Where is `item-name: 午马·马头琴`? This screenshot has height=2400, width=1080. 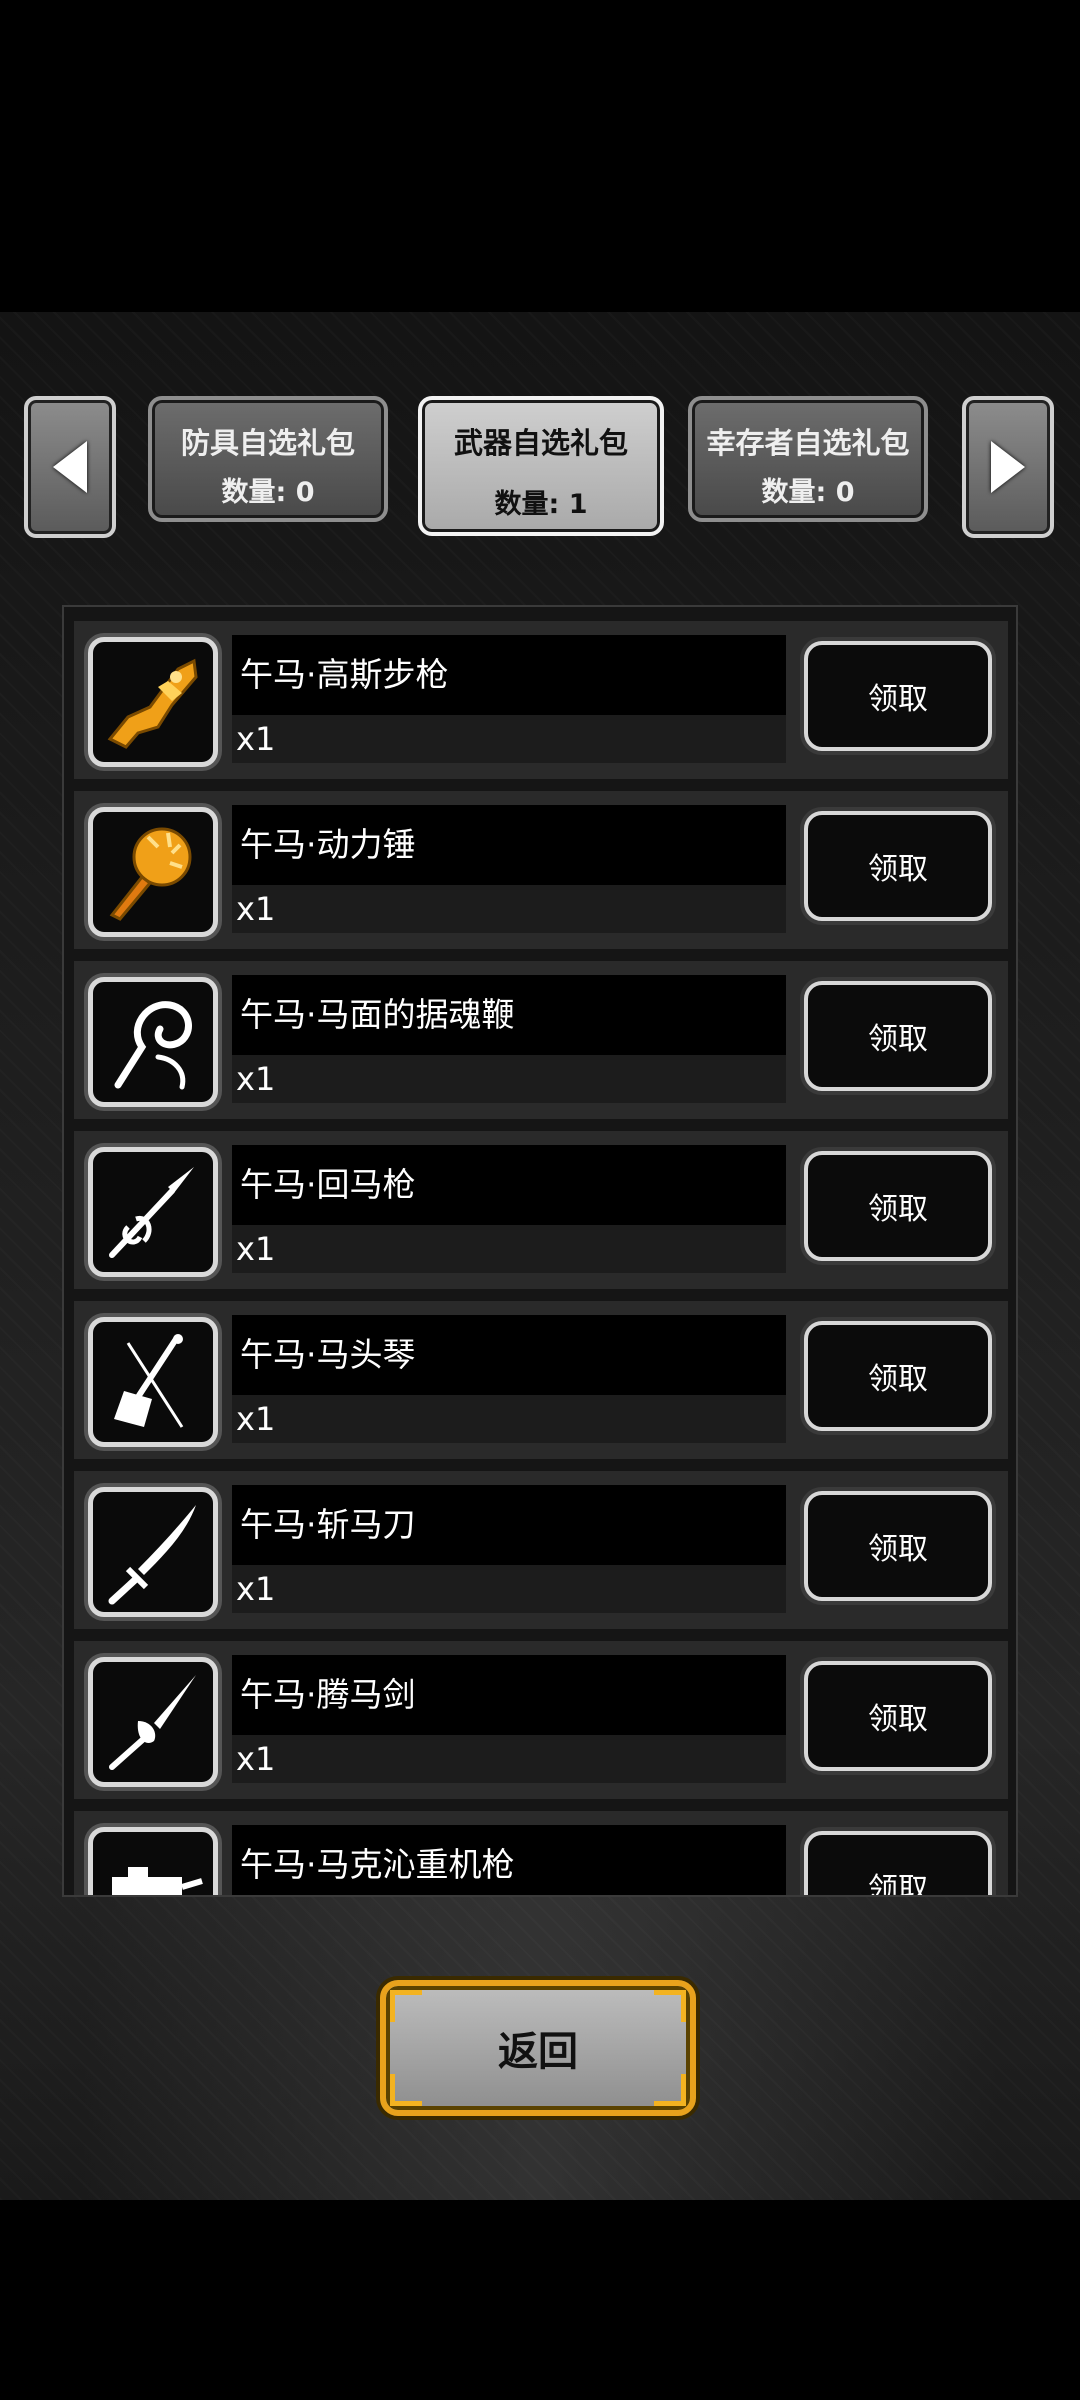 item-name: 午马·马头琴 is located at coordinates (509, 1355).